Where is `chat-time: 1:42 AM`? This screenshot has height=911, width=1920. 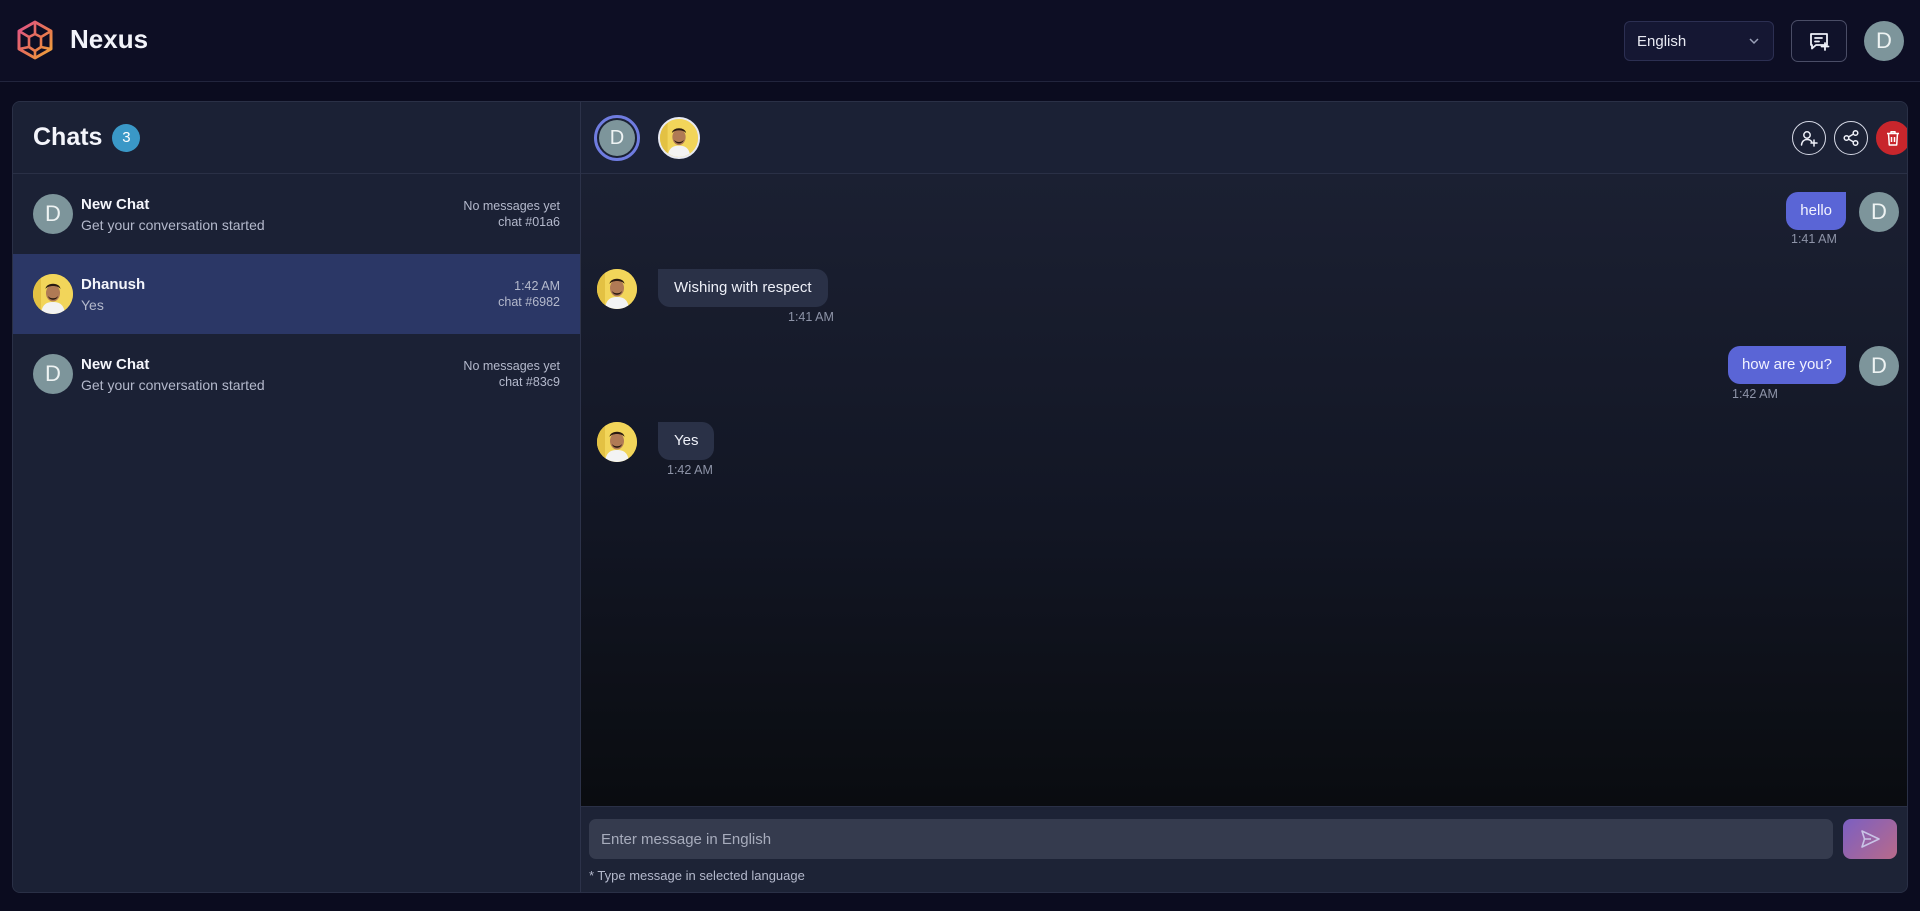
chat-time: 1:42 AM is located at coordinates (537, 286).